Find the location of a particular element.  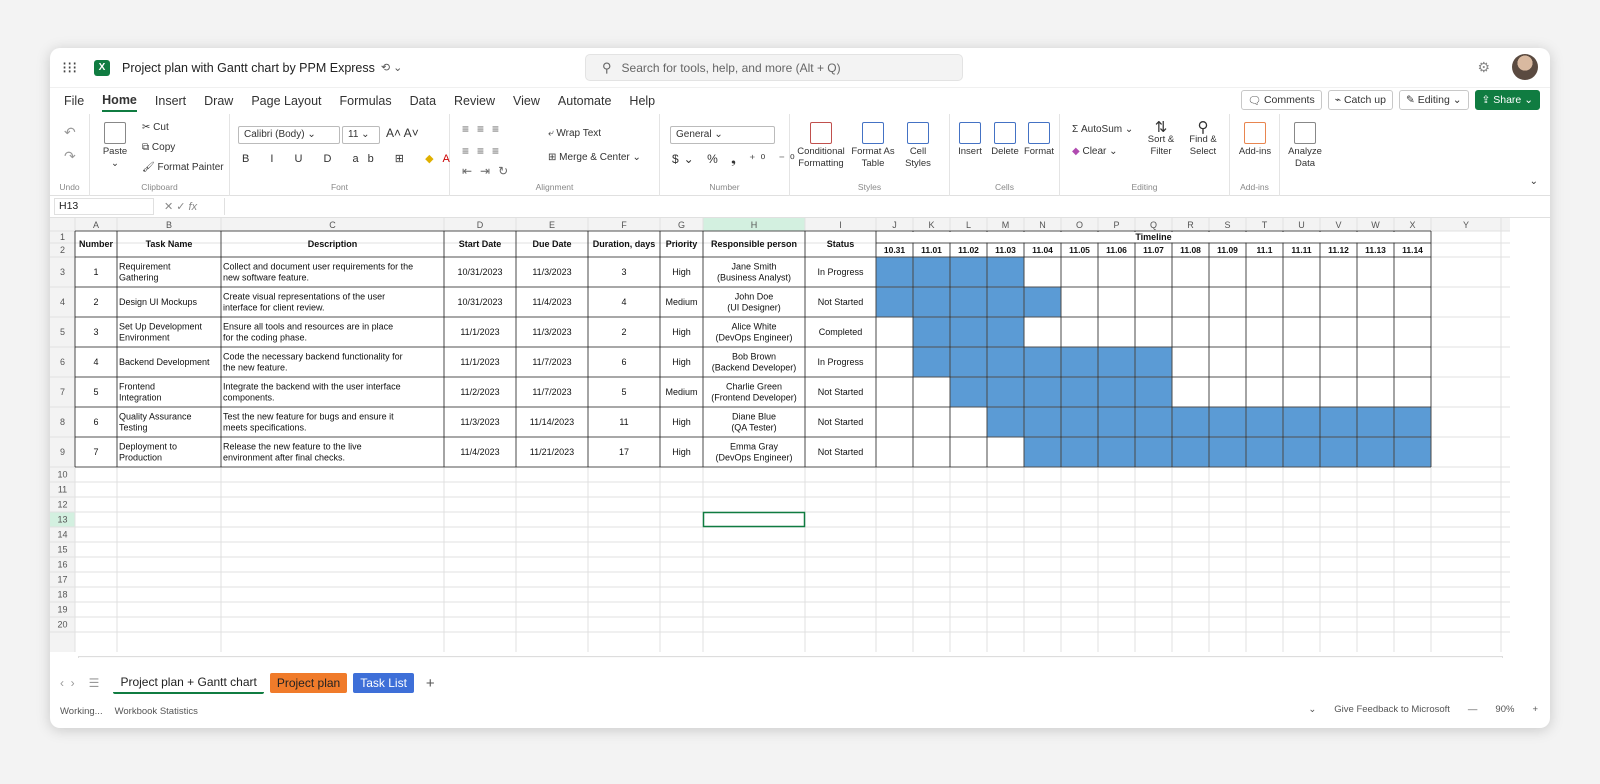

menu-help: Help is located at coordinates (642, 101).